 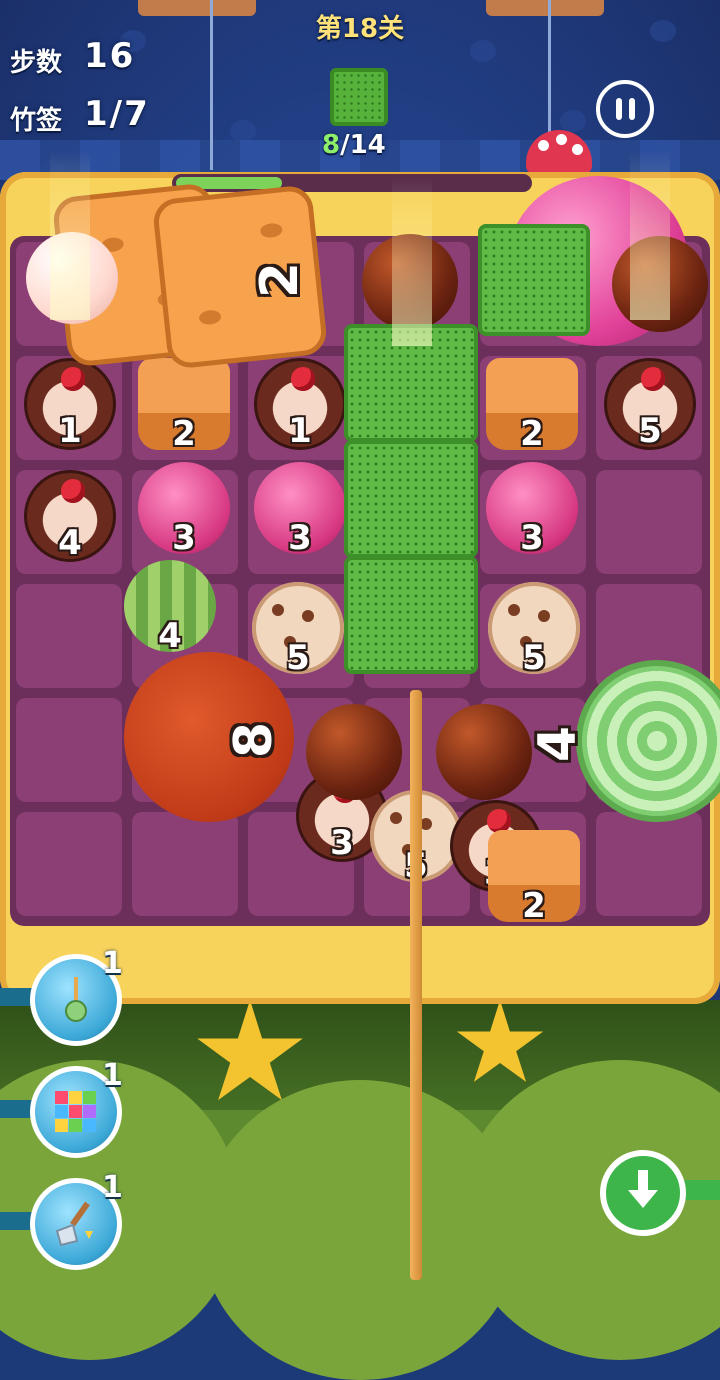 What do you see at coordinates (254, 740) in the screenshot?
I see `red-ball-number: 8` at bounding box center [254, 740].